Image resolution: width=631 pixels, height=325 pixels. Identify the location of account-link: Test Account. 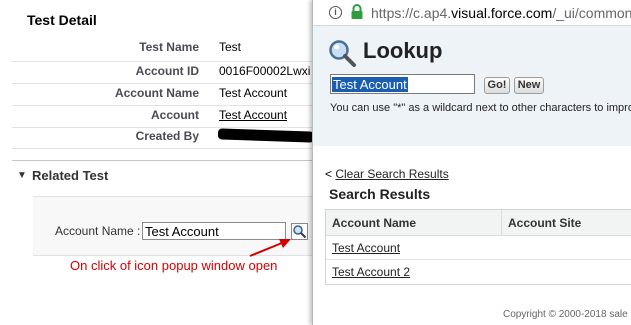
(253, 115).